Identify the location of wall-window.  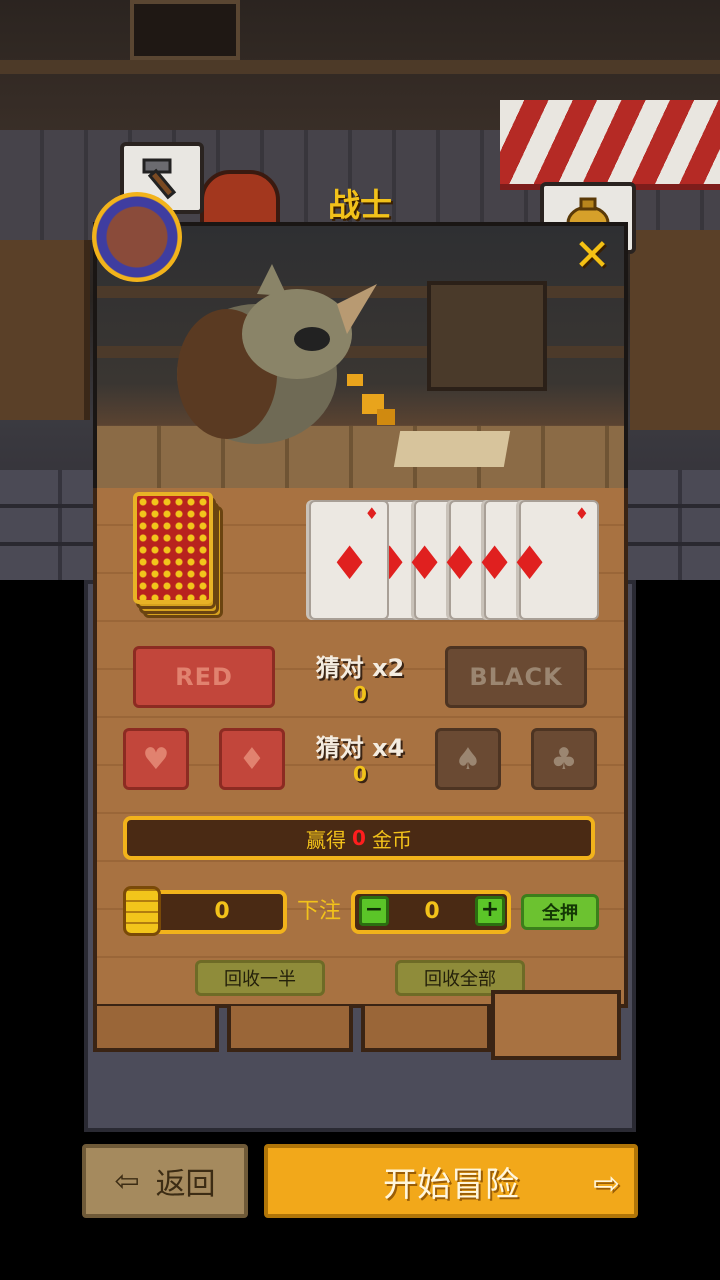
(185, 30).